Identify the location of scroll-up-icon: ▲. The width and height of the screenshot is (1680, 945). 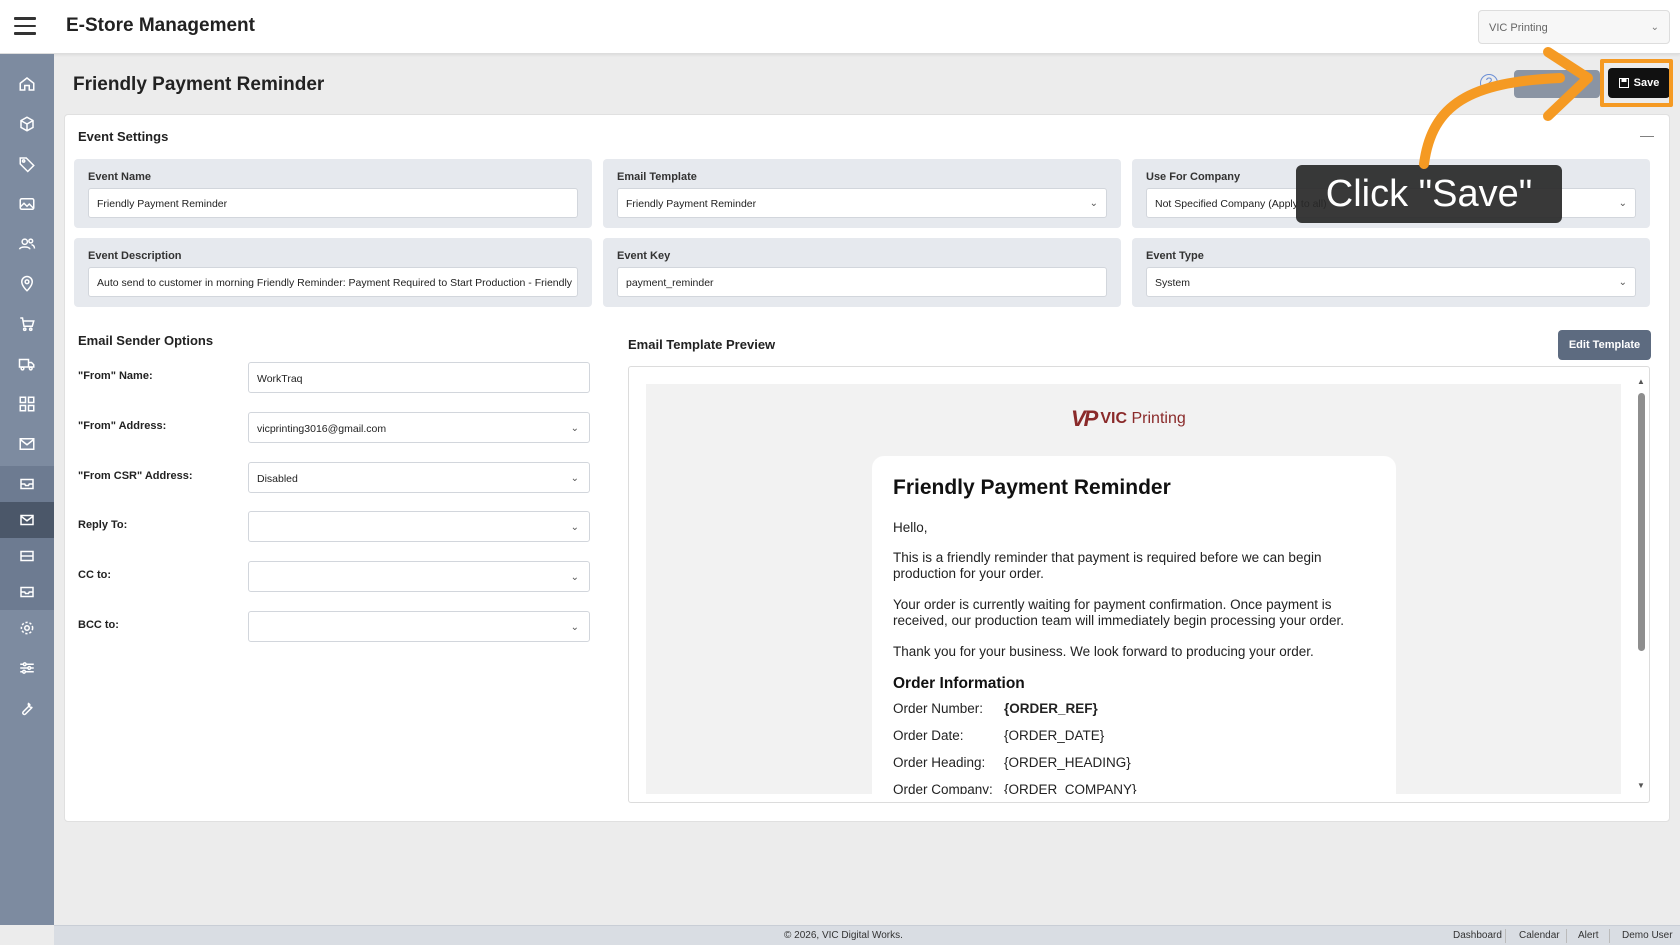
(1641, 381).